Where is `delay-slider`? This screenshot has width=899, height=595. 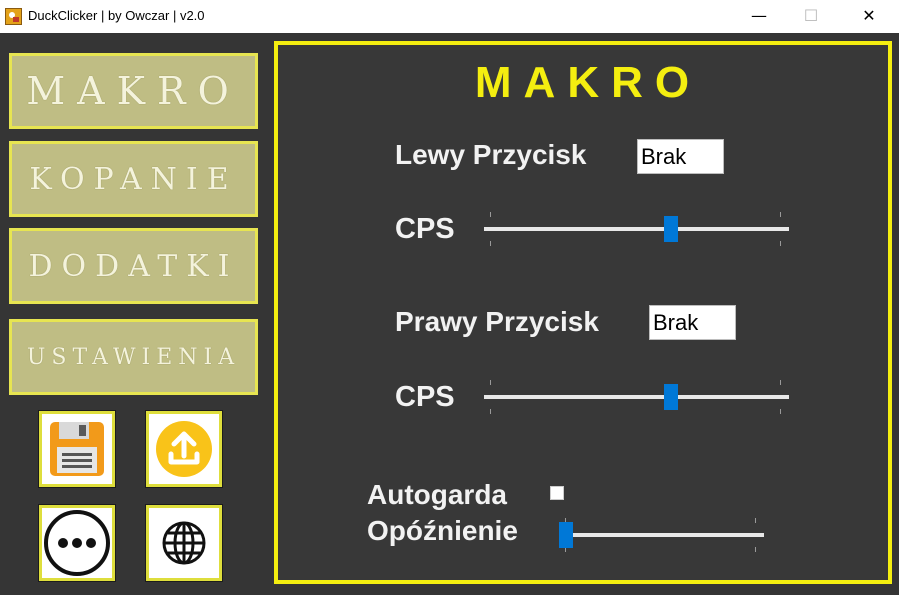
delay-slider is located at coordinates (661, 535).